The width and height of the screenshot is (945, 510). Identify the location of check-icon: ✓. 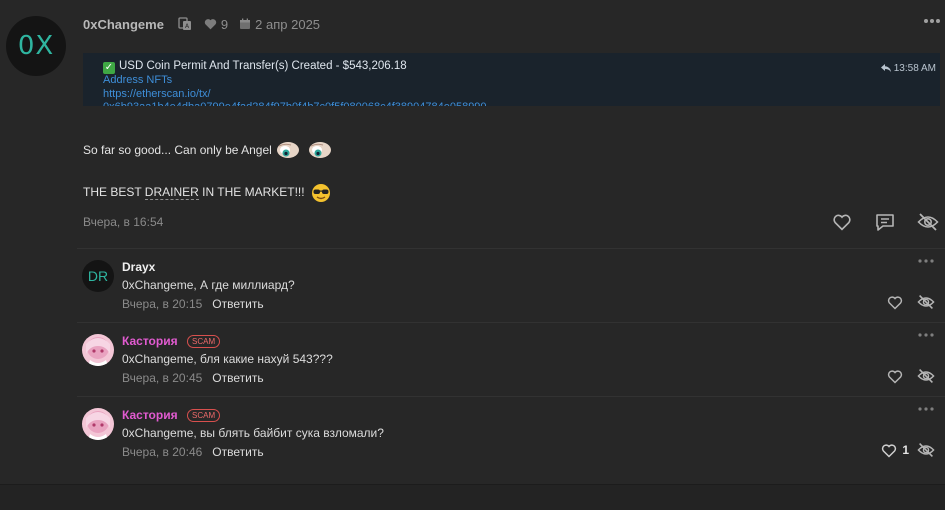
(109, 68).